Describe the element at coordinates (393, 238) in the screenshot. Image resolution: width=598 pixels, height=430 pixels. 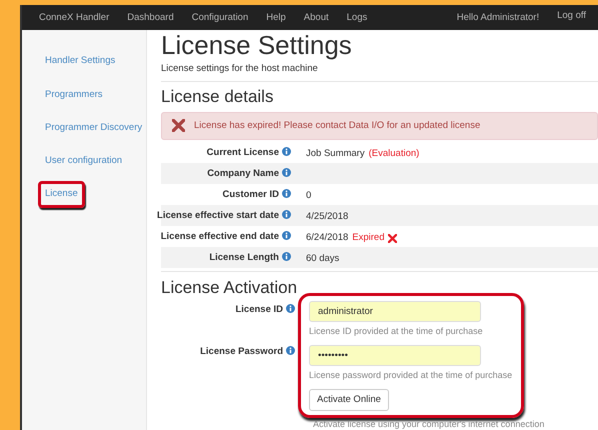
I see `expired-icon` at that location.